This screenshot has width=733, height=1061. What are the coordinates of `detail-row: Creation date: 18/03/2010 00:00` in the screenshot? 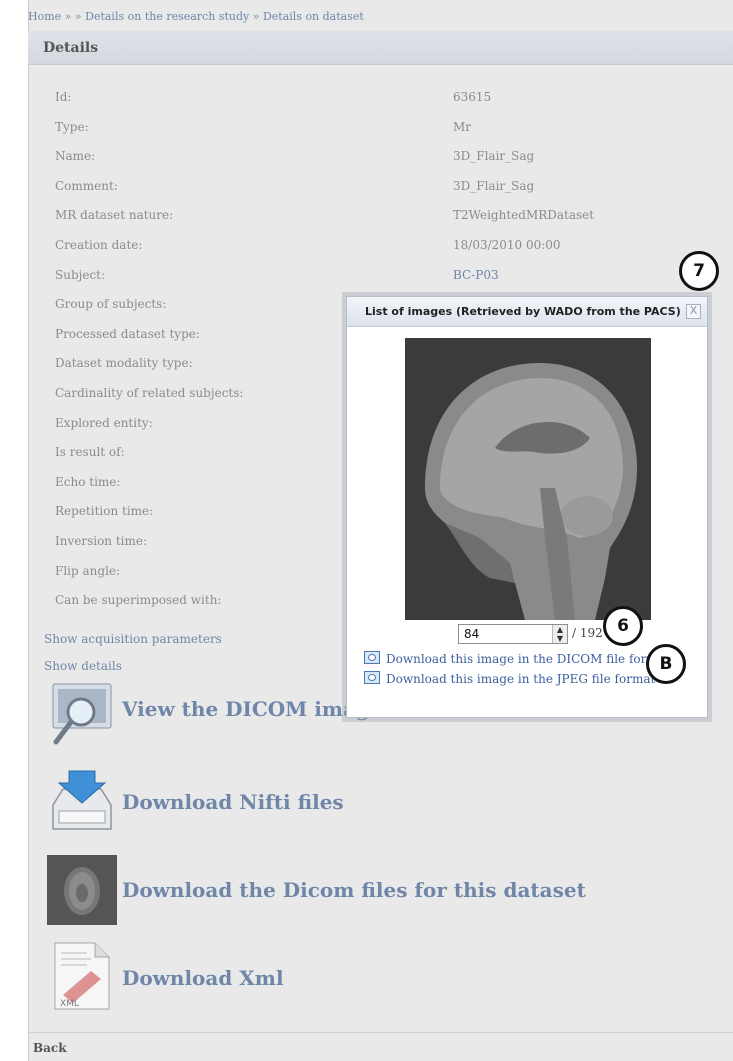 It's located at (308, 245).